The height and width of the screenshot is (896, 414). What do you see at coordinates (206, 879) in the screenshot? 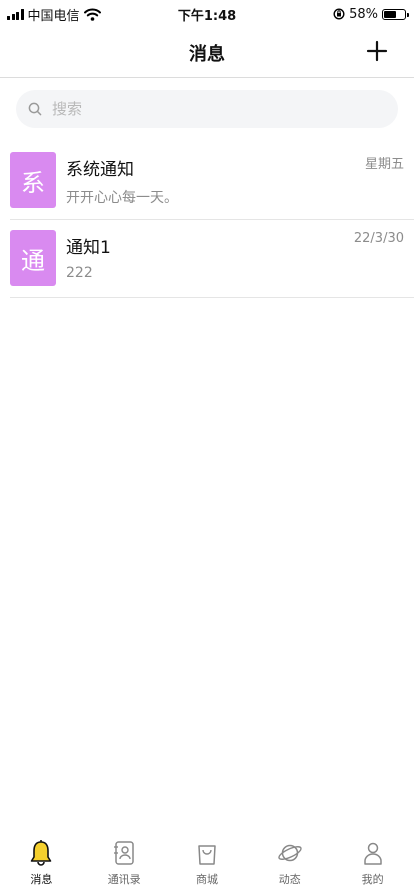
I see `tab-label: 商城` at bounding box center [206, 879].